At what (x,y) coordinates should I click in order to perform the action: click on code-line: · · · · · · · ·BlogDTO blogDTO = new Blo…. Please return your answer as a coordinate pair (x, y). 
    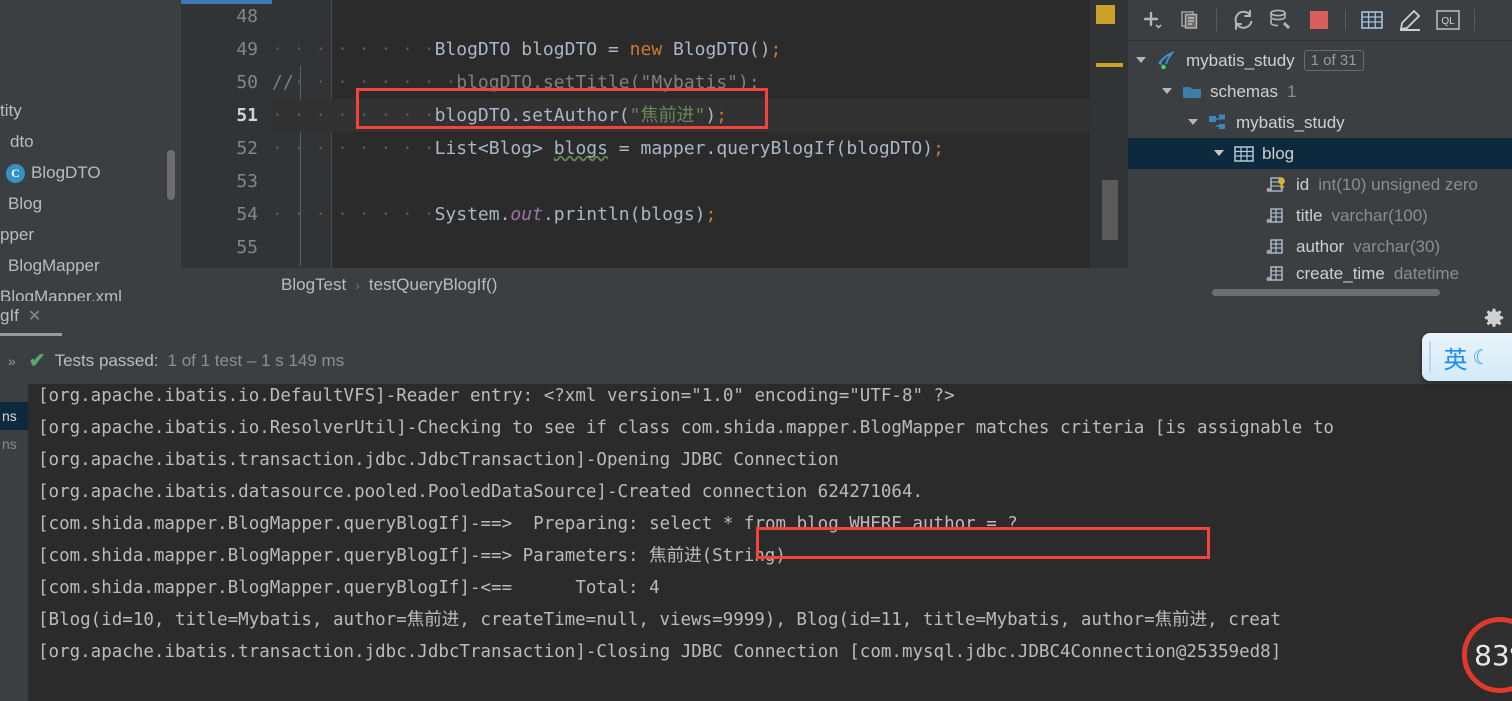
    Looking at the image, I should click on (681, 49).